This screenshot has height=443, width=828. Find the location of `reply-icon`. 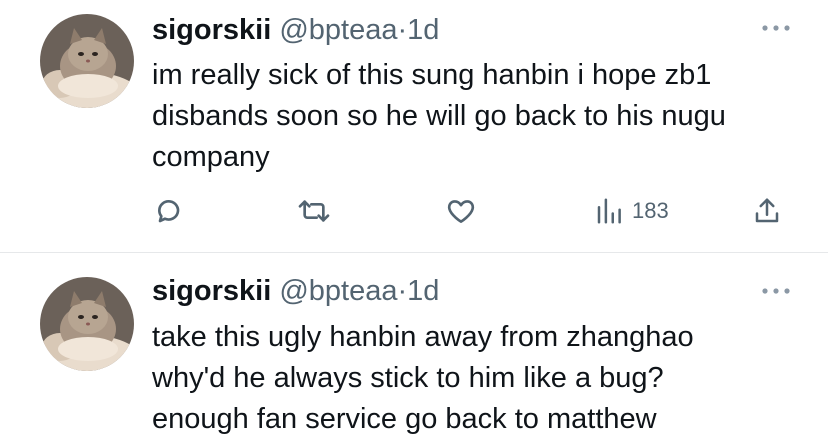

reply-icon is located at coordinates (168, 211).